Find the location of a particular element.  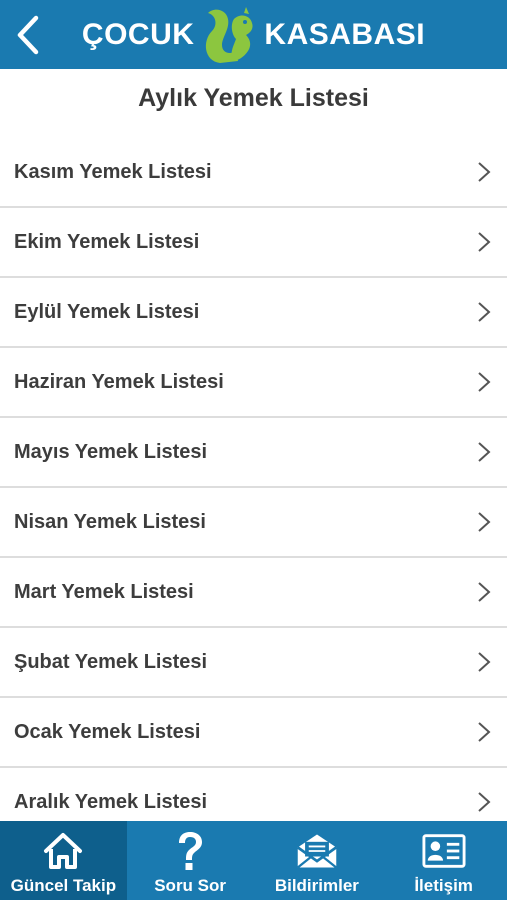

list-item-label: Eylül Yemek Listesi is located at coordinates (107, 311).